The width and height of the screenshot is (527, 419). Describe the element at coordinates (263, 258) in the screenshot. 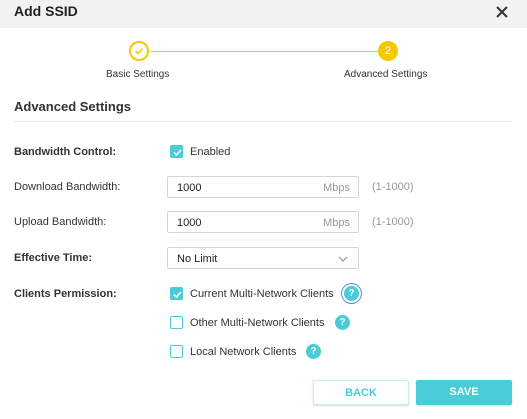

I see `effective-time-select: No Limit` at that location.